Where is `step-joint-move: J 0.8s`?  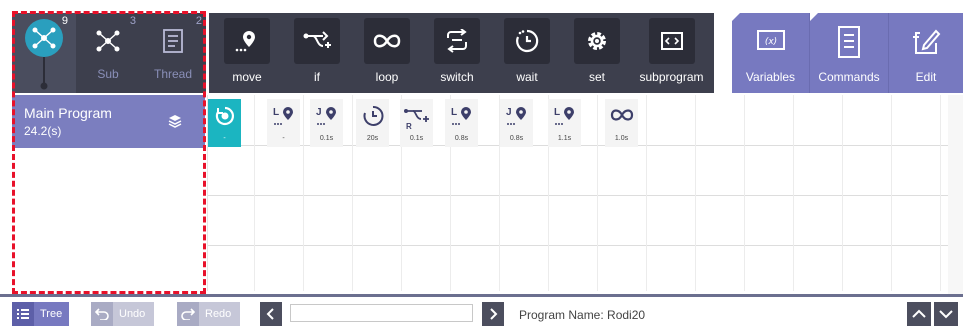
step-joint-move: J 0.8s is located at coordinates (516, 123).